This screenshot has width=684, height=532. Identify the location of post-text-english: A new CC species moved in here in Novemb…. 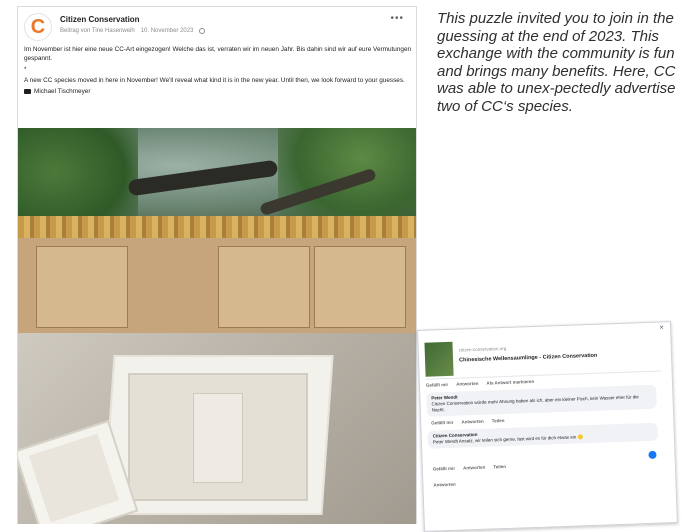
(214, 80).